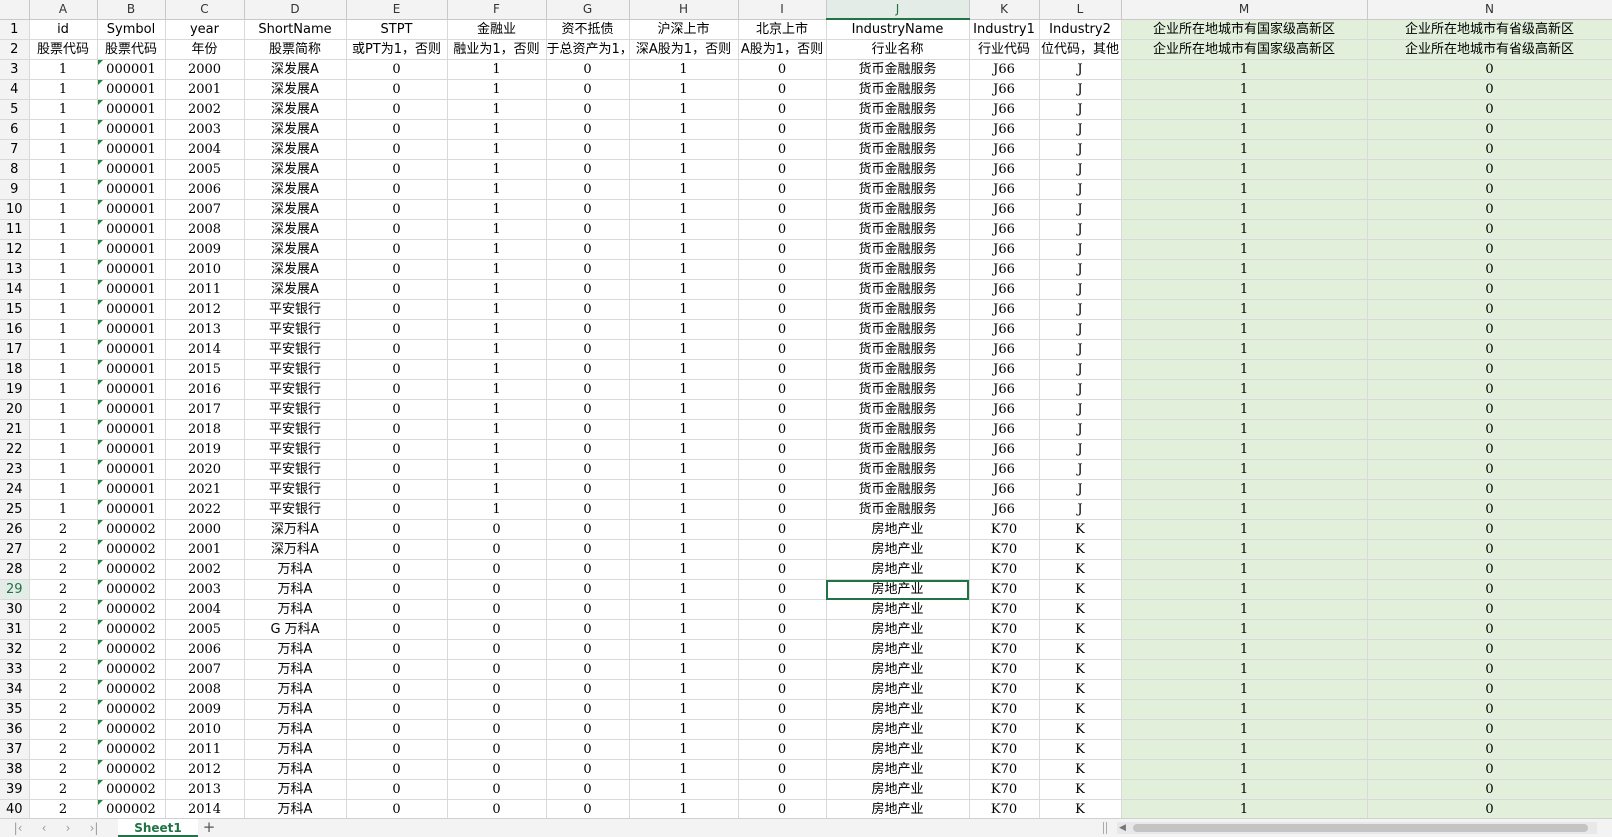 The image size is (1612, 837). Describe the element at coordinates (684, 389) in the screenshot. I see `cell-h19: 1` at that location.